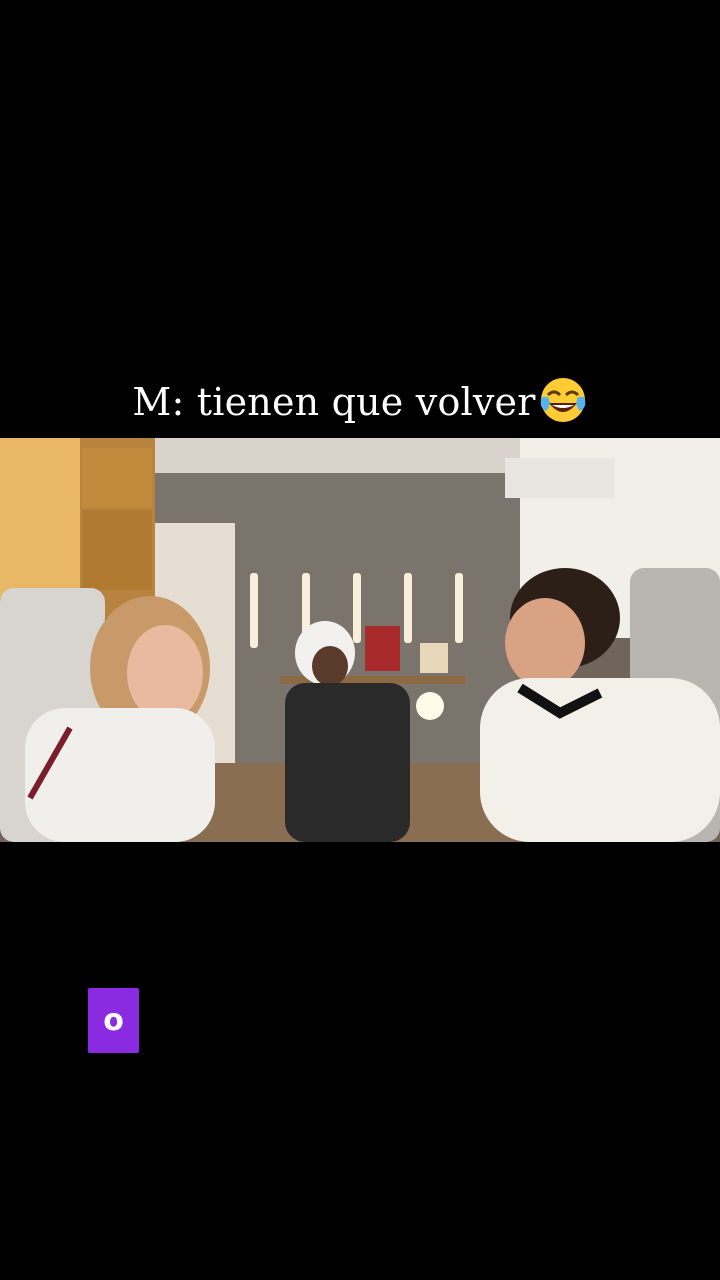  I want to click on tears-of-joy-emoji-icon, so click(562, 400).